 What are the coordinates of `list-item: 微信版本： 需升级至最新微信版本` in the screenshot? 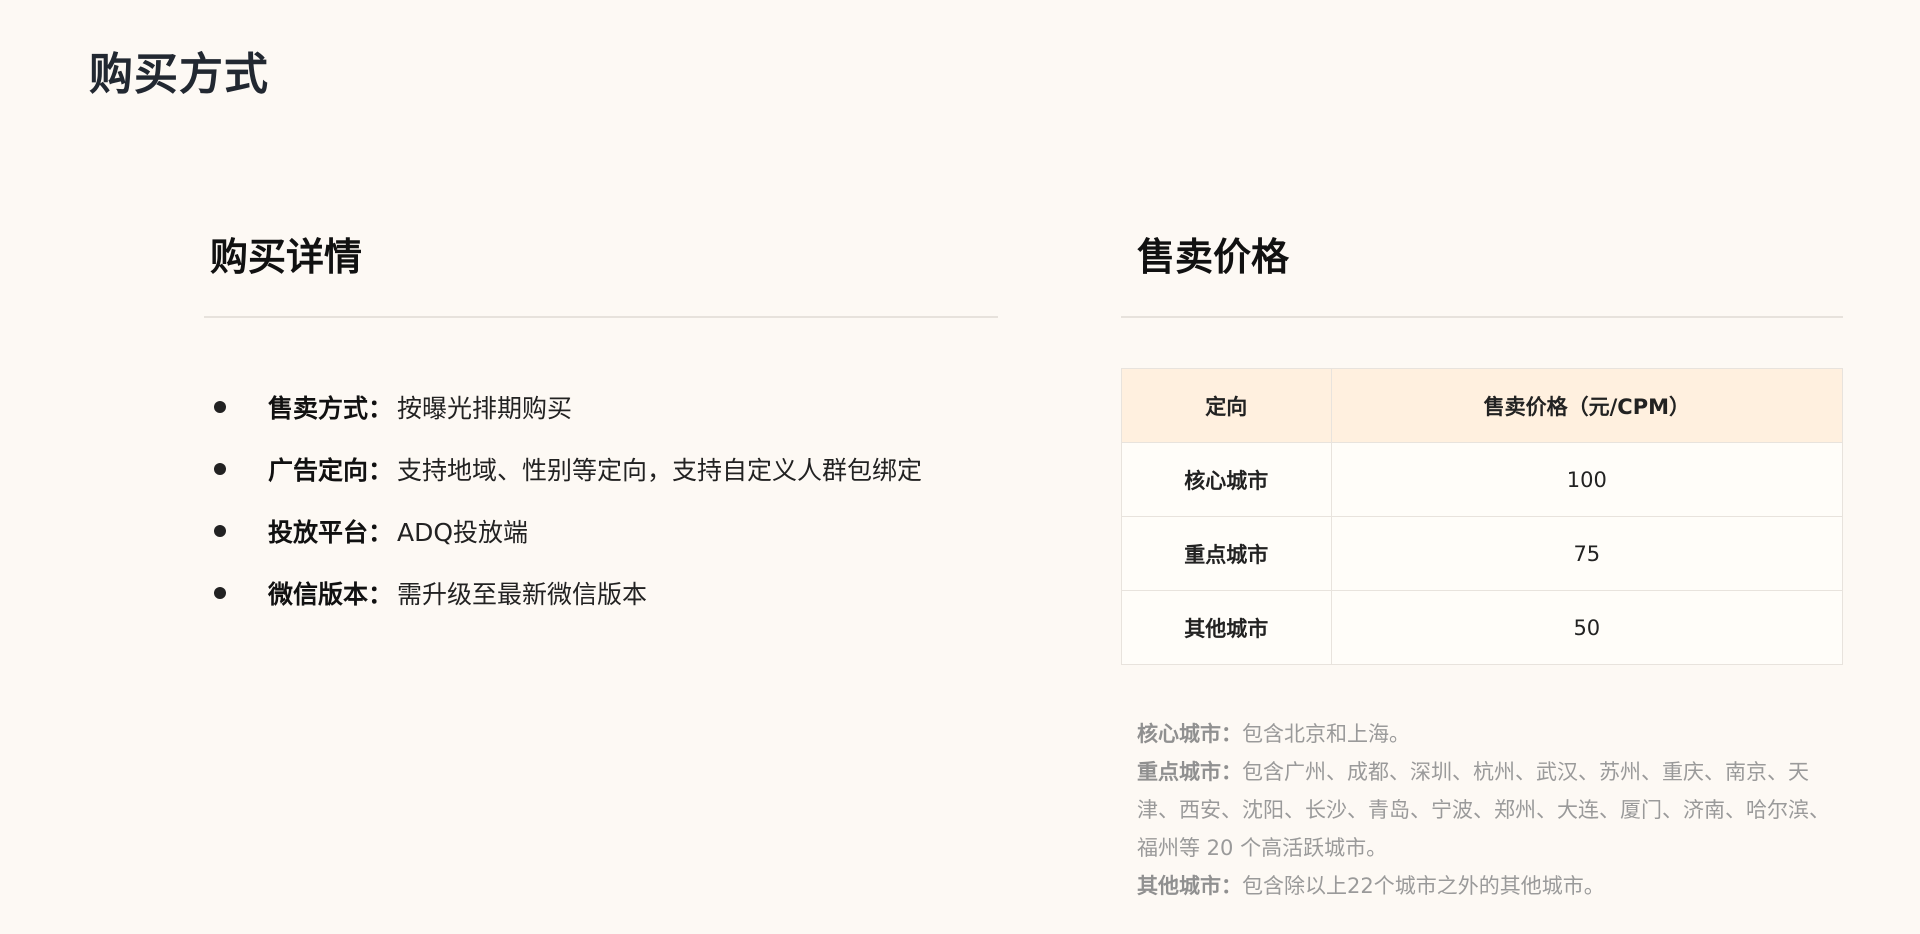 It's located at (601, 593).